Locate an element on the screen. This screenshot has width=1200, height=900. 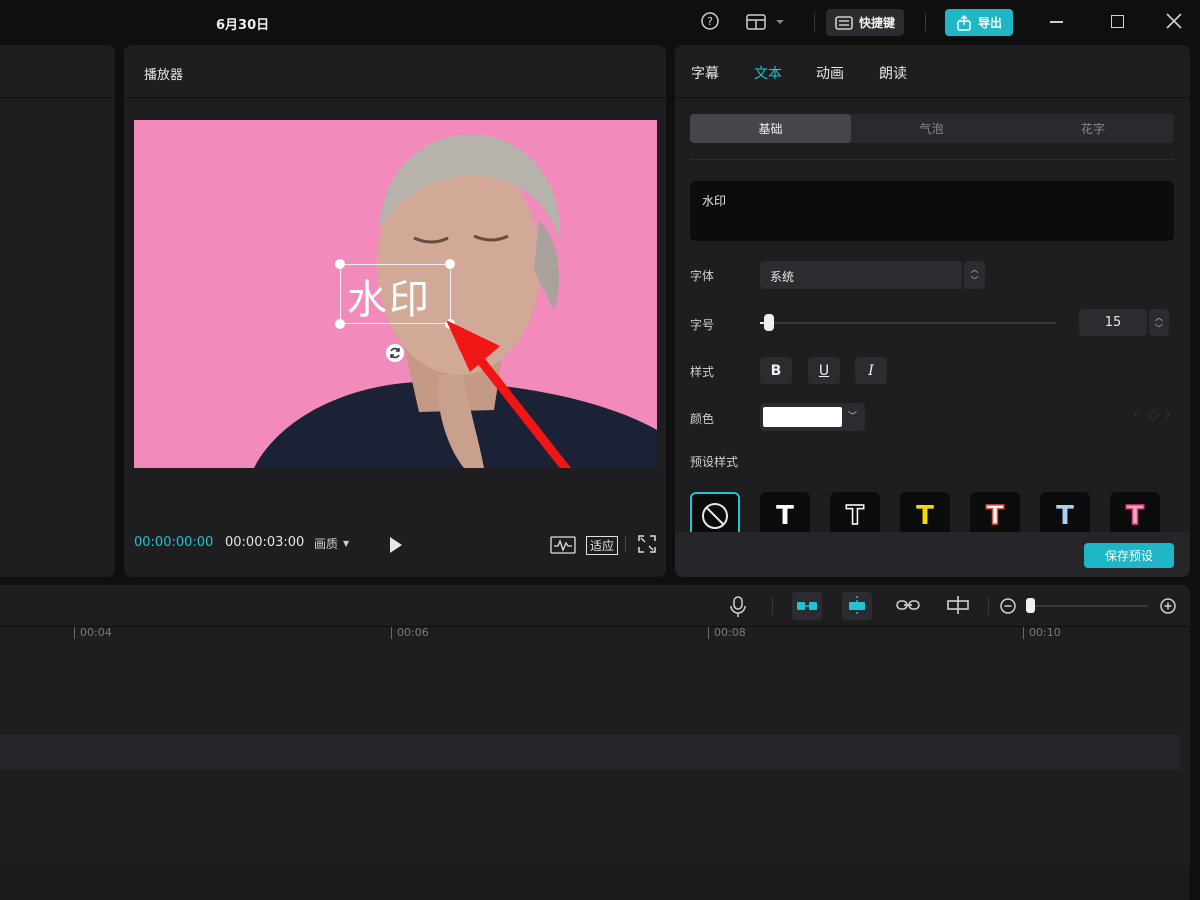
keyboard-icon is located at coordinates (844, 22).